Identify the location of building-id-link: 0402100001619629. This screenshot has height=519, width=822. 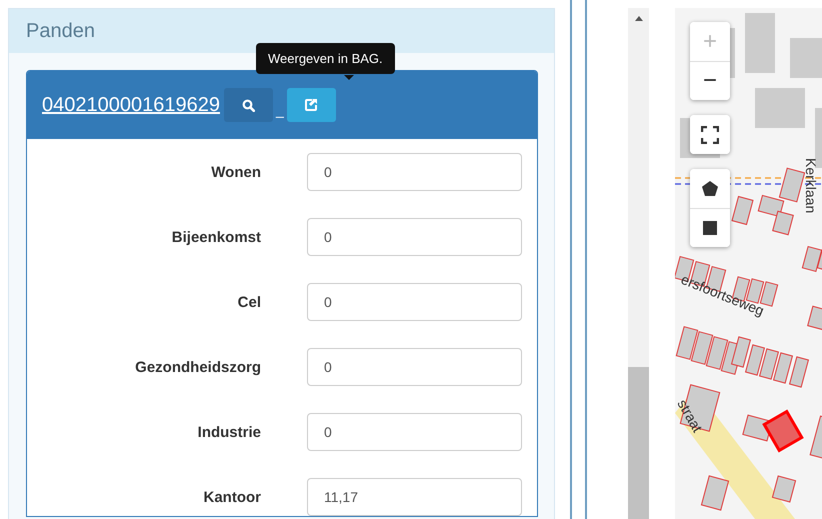
(131, 105).